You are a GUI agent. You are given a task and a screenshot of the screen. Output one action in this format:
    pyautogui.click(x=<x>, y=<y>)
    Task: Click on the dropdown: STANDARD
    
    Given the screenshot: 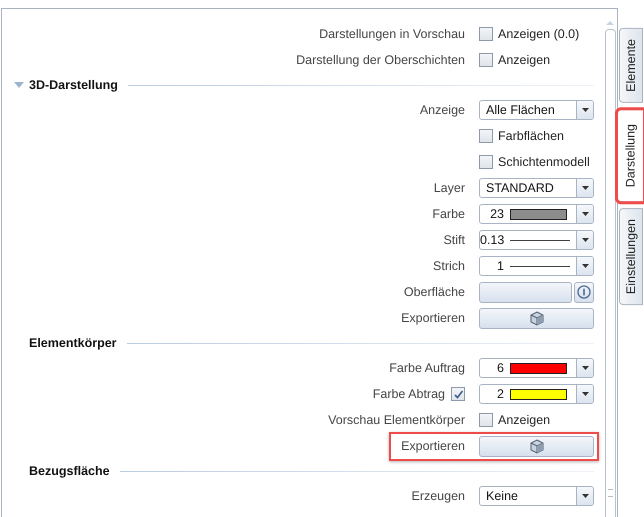 What is the action you would take?
    pyautogui.click(x=536, y=188)
    